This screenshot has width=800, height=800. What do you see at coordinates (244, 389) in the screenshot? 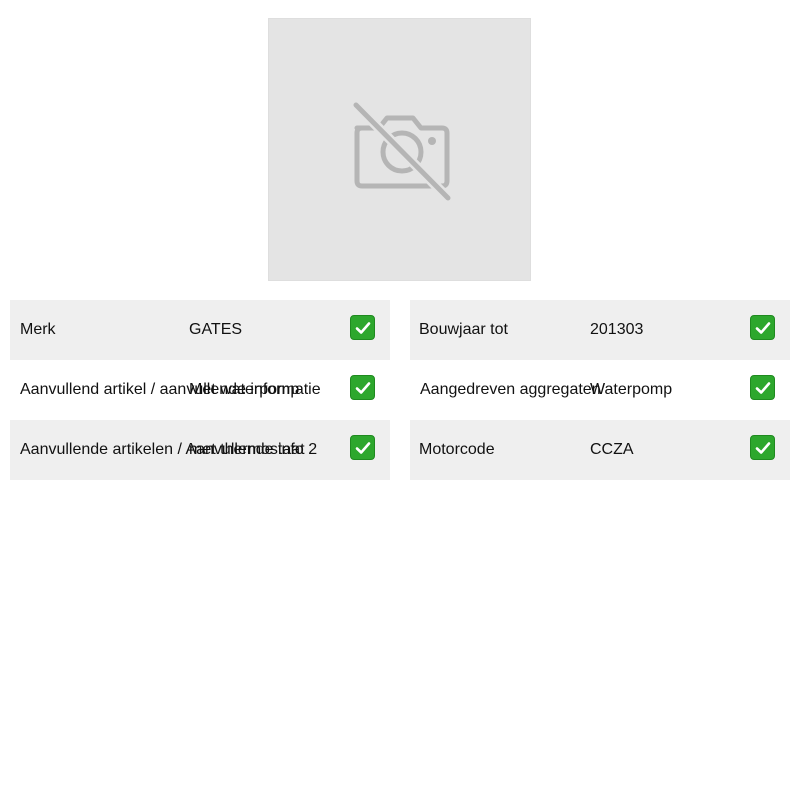
I see `spec-value: Met waterpomp` at bounding box center [244, 389].